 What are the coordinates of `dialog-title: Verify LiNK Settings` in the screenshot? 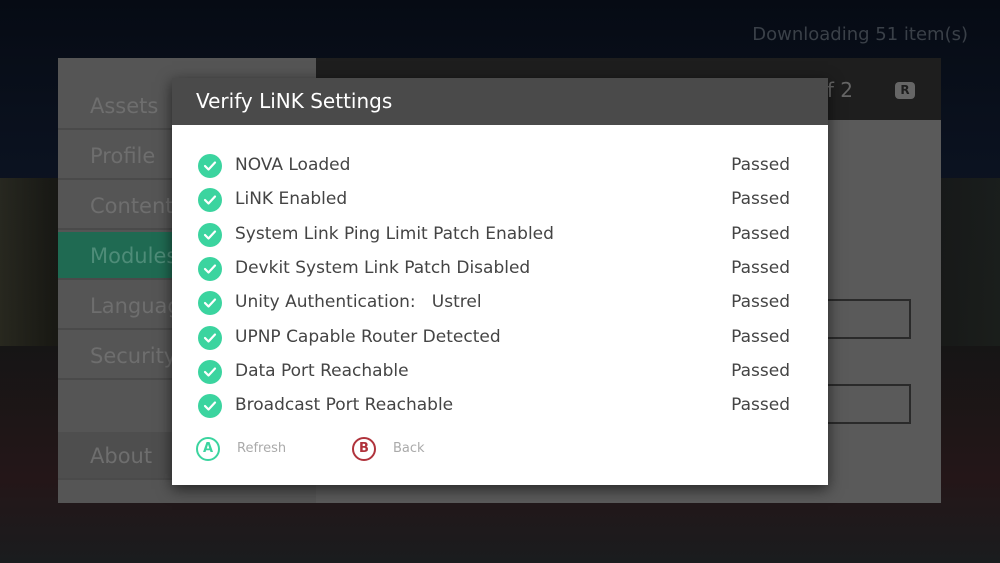 It's located at (500, 101).